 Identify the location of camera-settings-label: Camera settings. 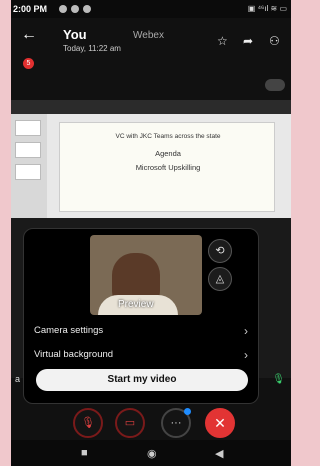
(69, 330).